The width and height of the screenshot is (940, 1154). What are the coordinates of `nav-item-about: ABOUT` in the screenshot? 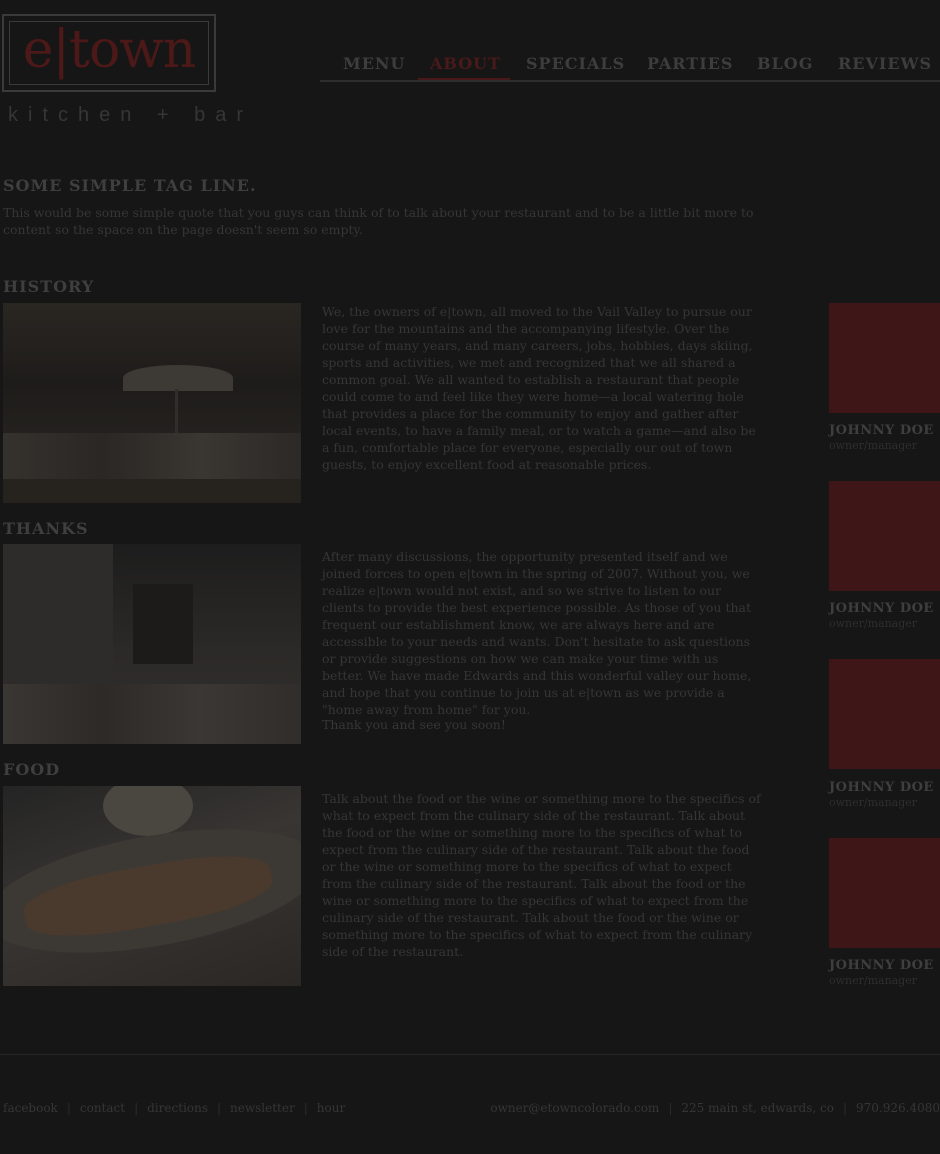 It's located at (465, 63).